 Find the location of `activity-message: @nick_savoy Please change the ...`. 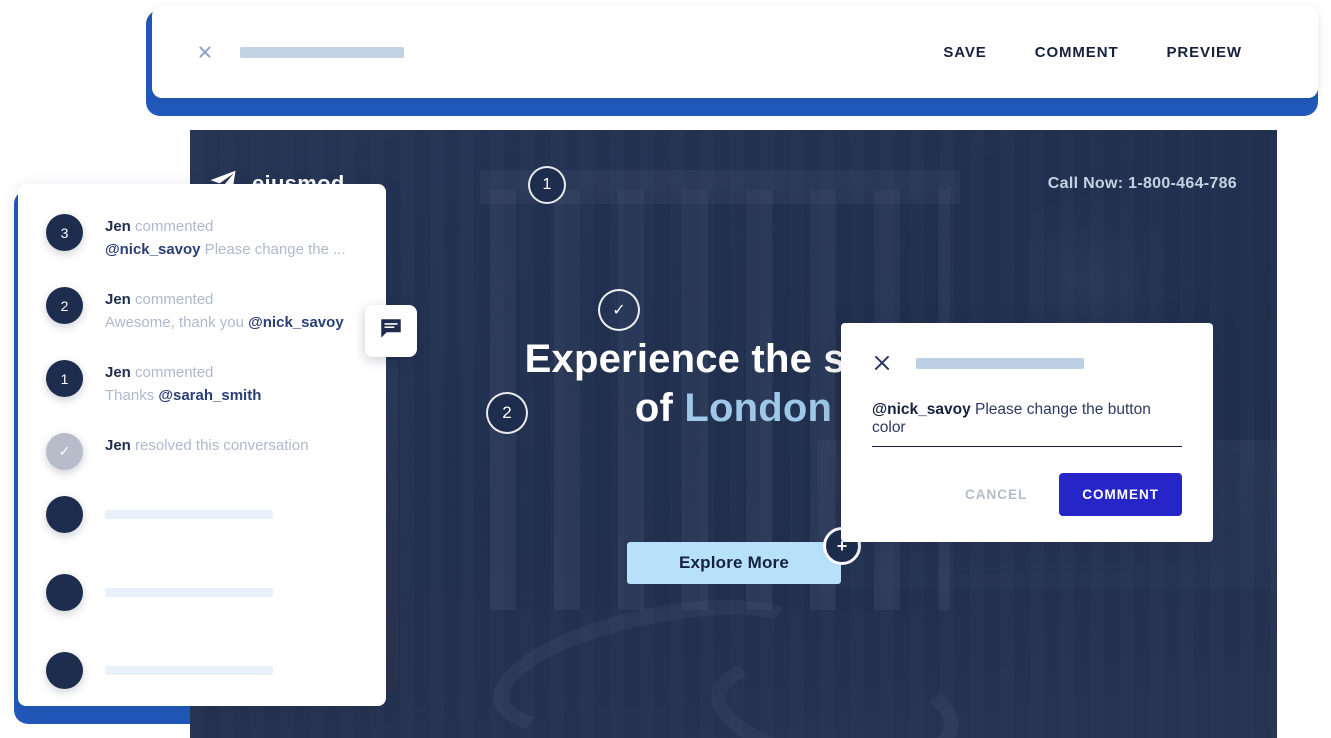

activity-message: @nick_savoy Please change the ... is located at coordinates (225, 249).